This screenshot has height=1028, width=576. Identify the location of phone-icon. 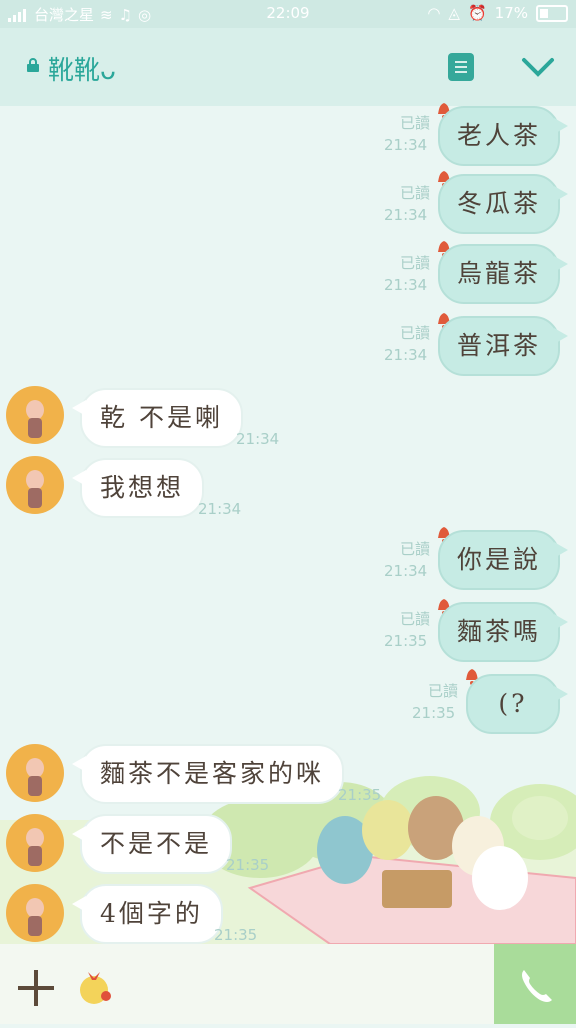
(537, 986).